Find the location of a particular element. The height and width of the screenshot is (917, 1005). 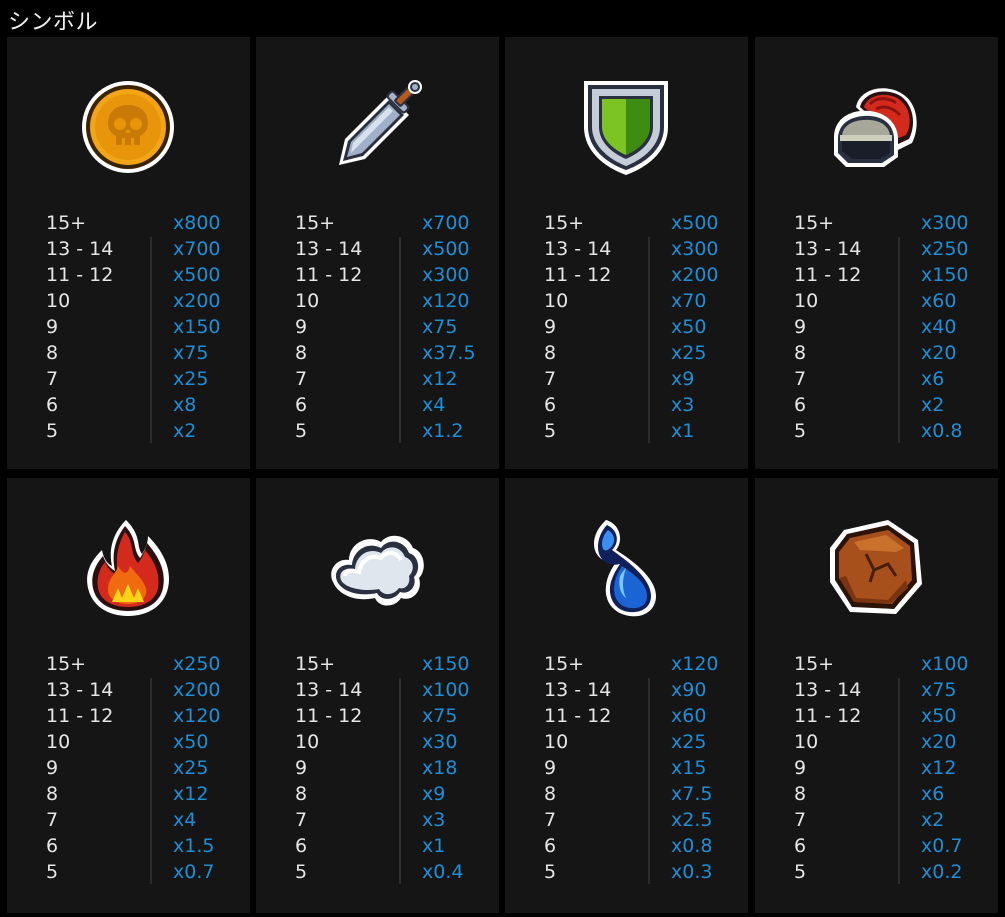

paytable-row: 10 x200 is located at coordinates (128, 301).